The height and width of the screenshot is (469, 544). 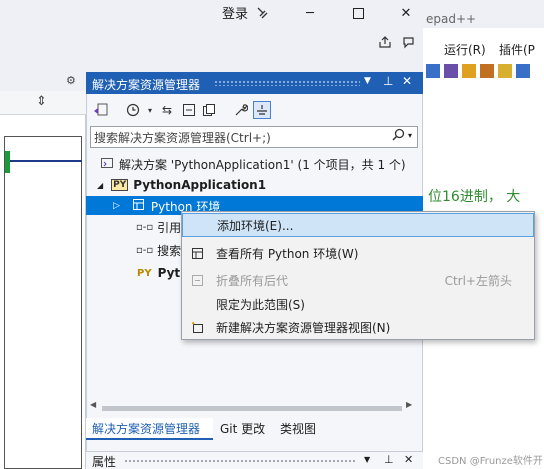 I want to click on tree-item-references: ▫-▫ 引用, so click(x=158, y=227).